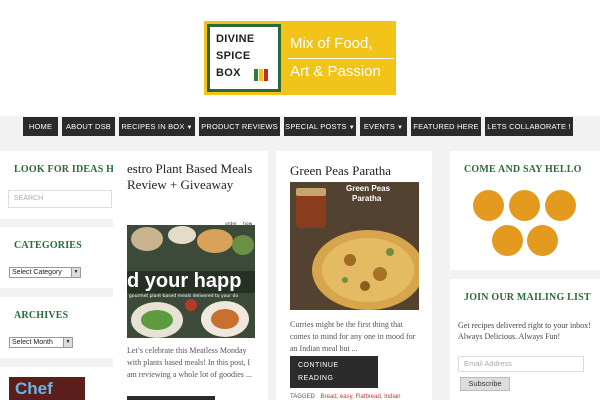 The image size is (600, 400). I want to click on post-image: Green Peas Paratha, so click(354, 246).